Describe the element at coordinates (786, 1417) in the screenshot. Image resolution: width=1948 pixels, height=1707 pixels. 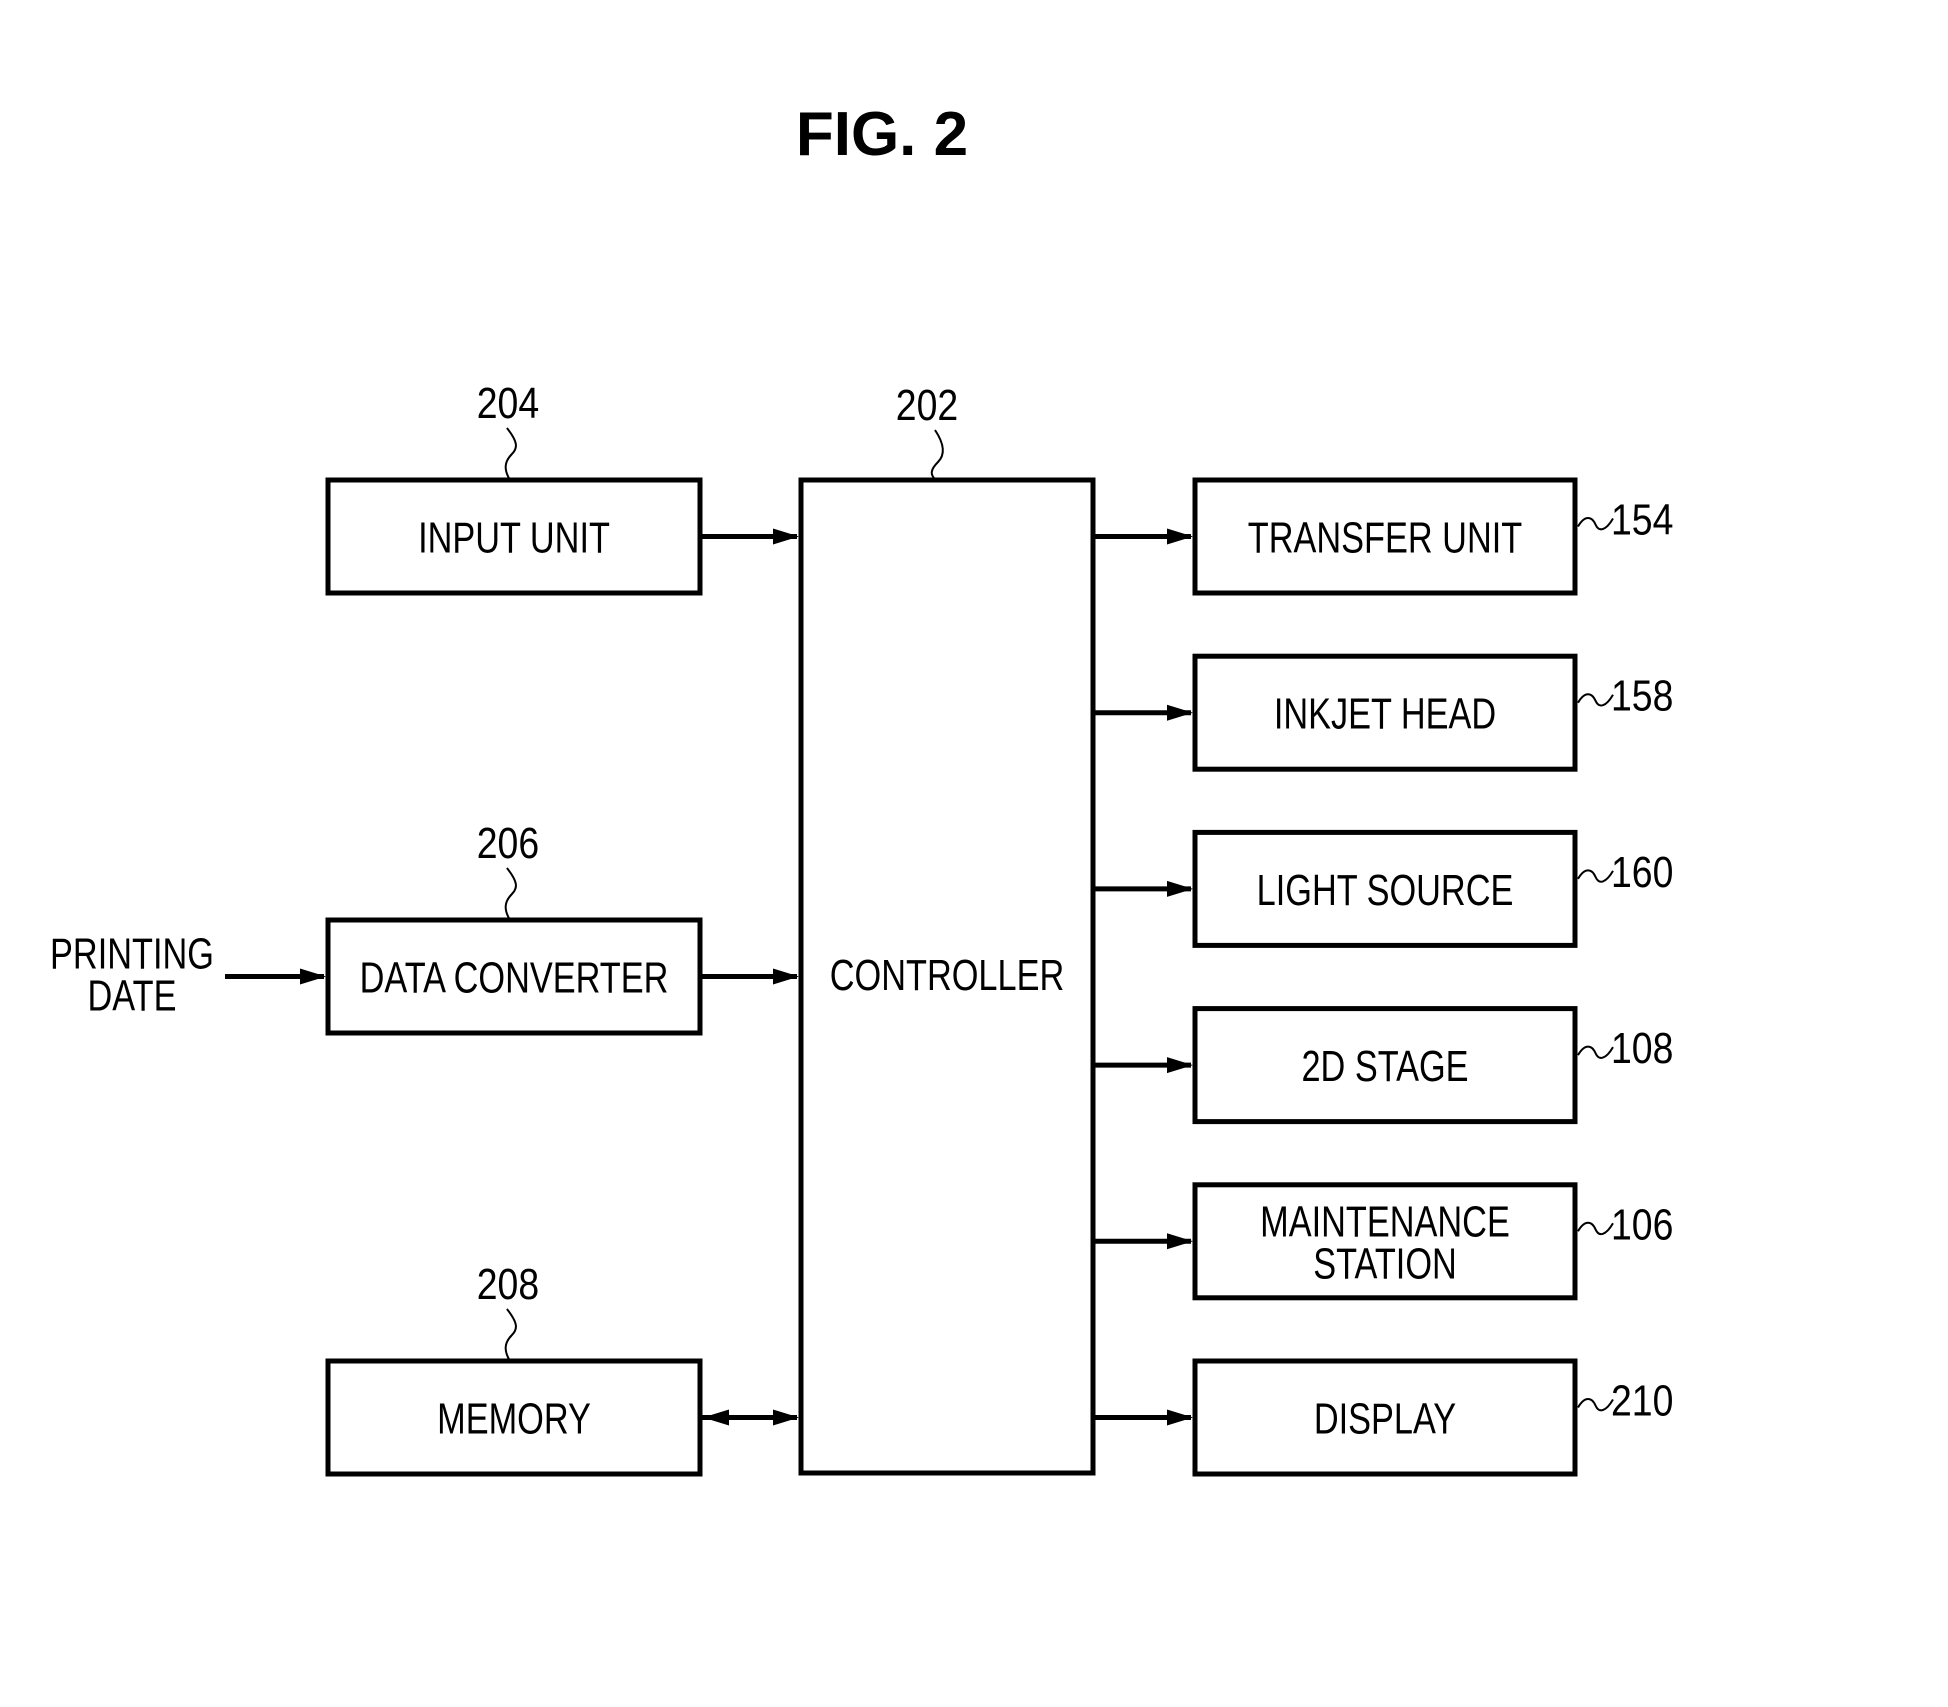
I see `memory-arrowhead` at that location.